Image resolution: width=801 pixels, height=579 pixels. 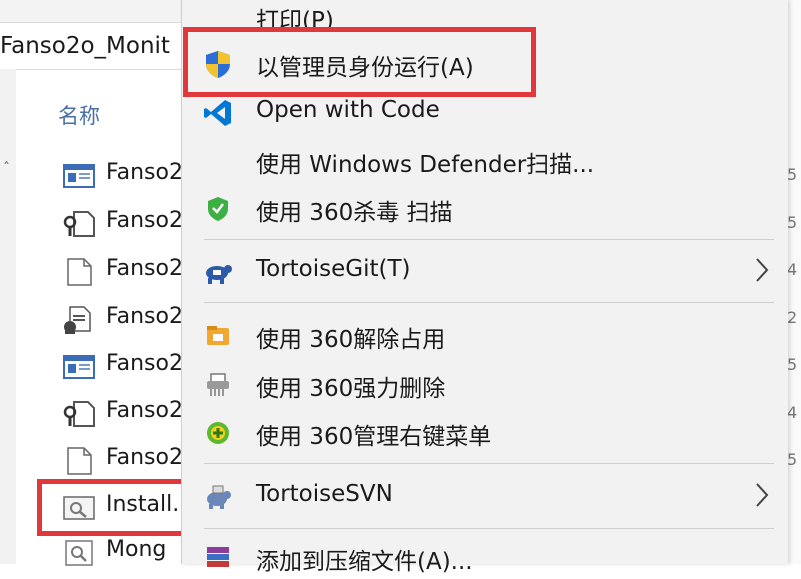 I want to click on nav-collapse-icon: ˆ, so click(x=6, y=169).